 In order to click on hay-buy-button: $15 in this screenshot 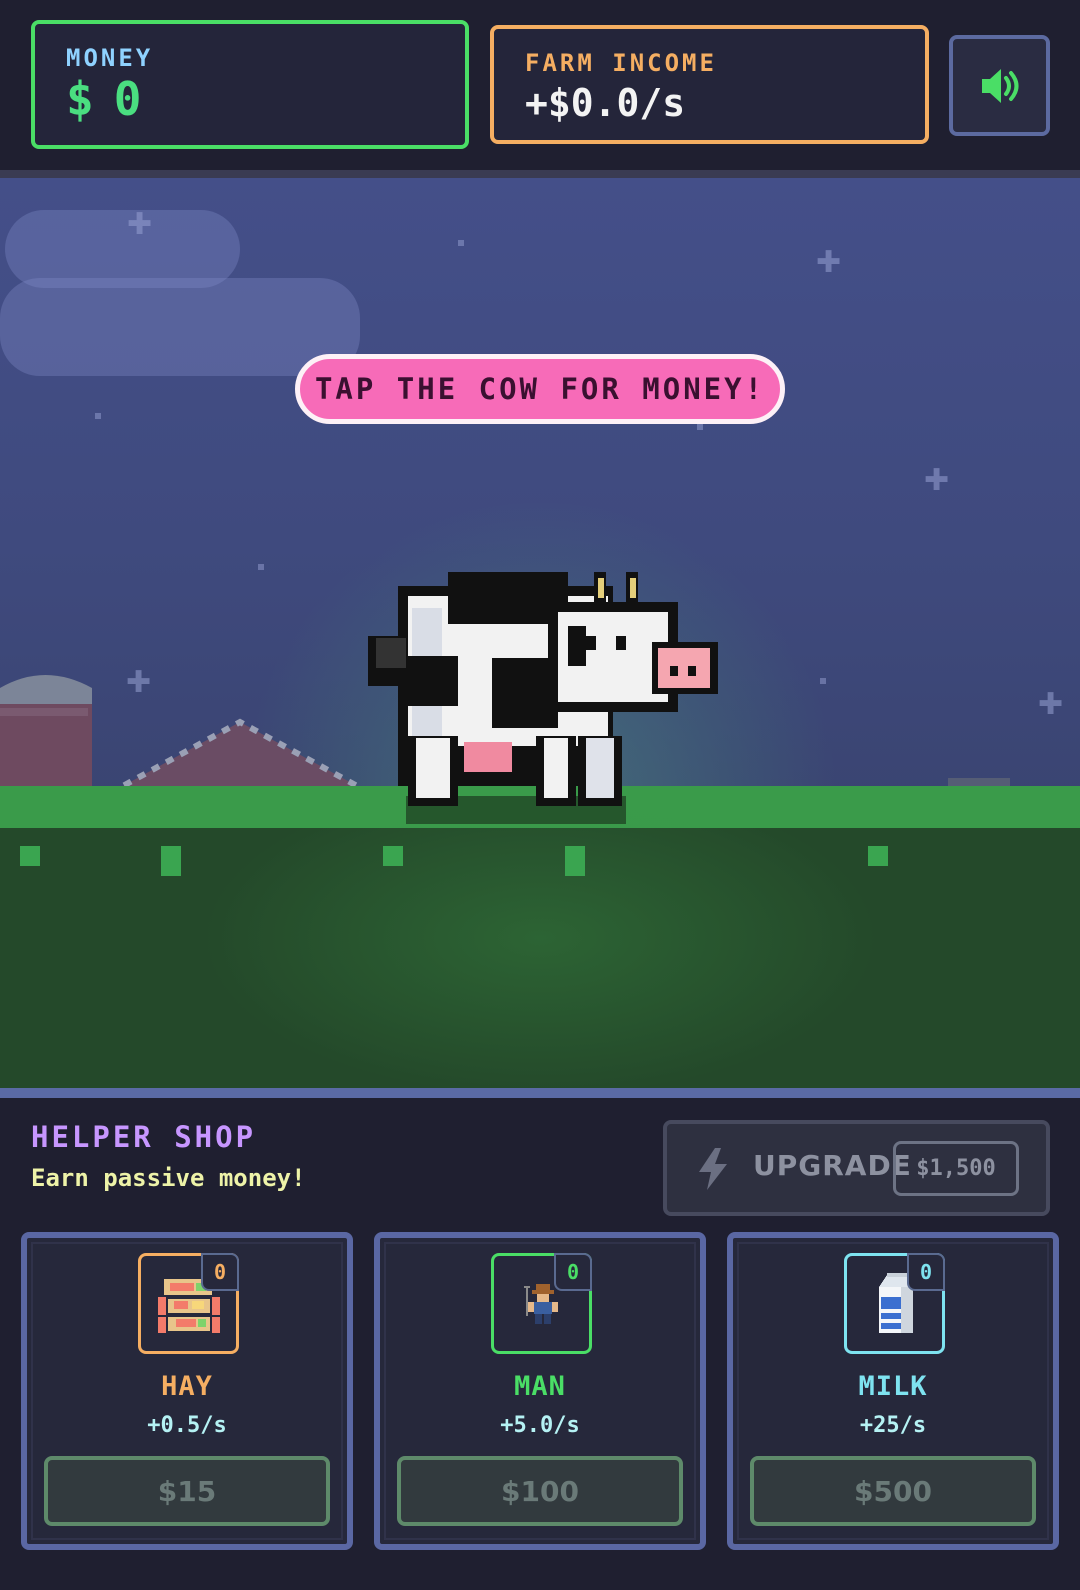, I will do `click(187, 1491)`.